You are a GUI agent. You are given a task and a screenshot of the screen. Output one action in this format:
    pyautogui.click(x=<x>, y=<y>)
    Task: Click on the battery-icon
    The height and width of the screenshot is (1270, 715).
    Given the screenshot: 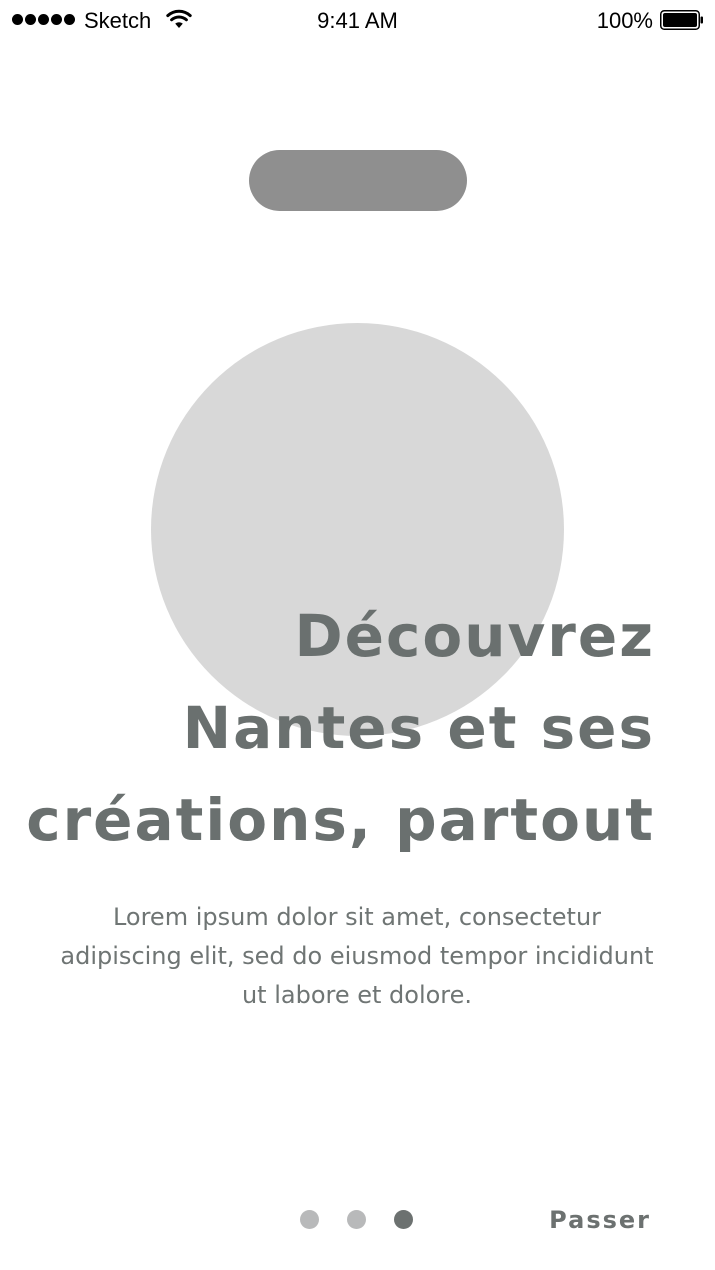 What is the action you would take?
    pyautogui.click(x=681, y=20)
    